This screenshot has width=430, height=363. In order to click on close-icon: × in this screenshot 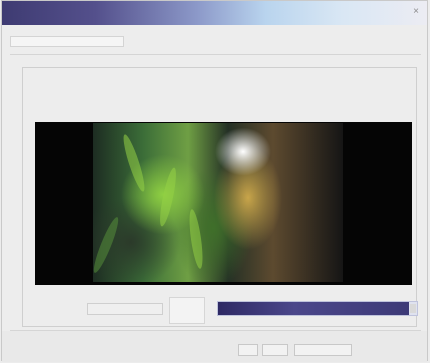, I will do `click(416, 12)`.